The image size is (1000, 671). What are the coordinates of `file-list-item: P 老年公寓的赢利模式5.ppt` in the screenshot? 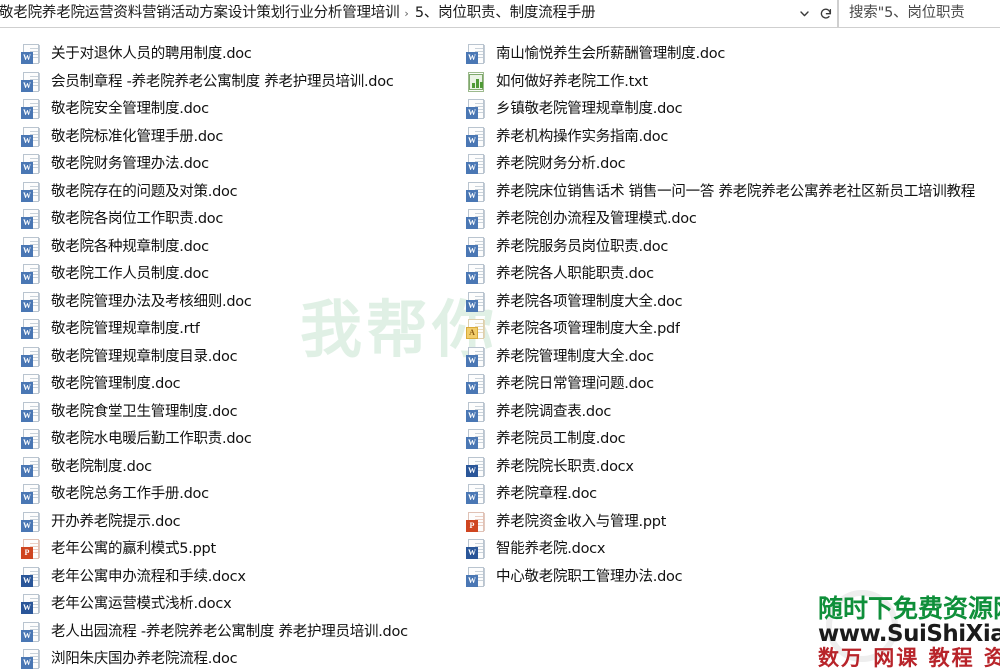 It's located at (227, 550).